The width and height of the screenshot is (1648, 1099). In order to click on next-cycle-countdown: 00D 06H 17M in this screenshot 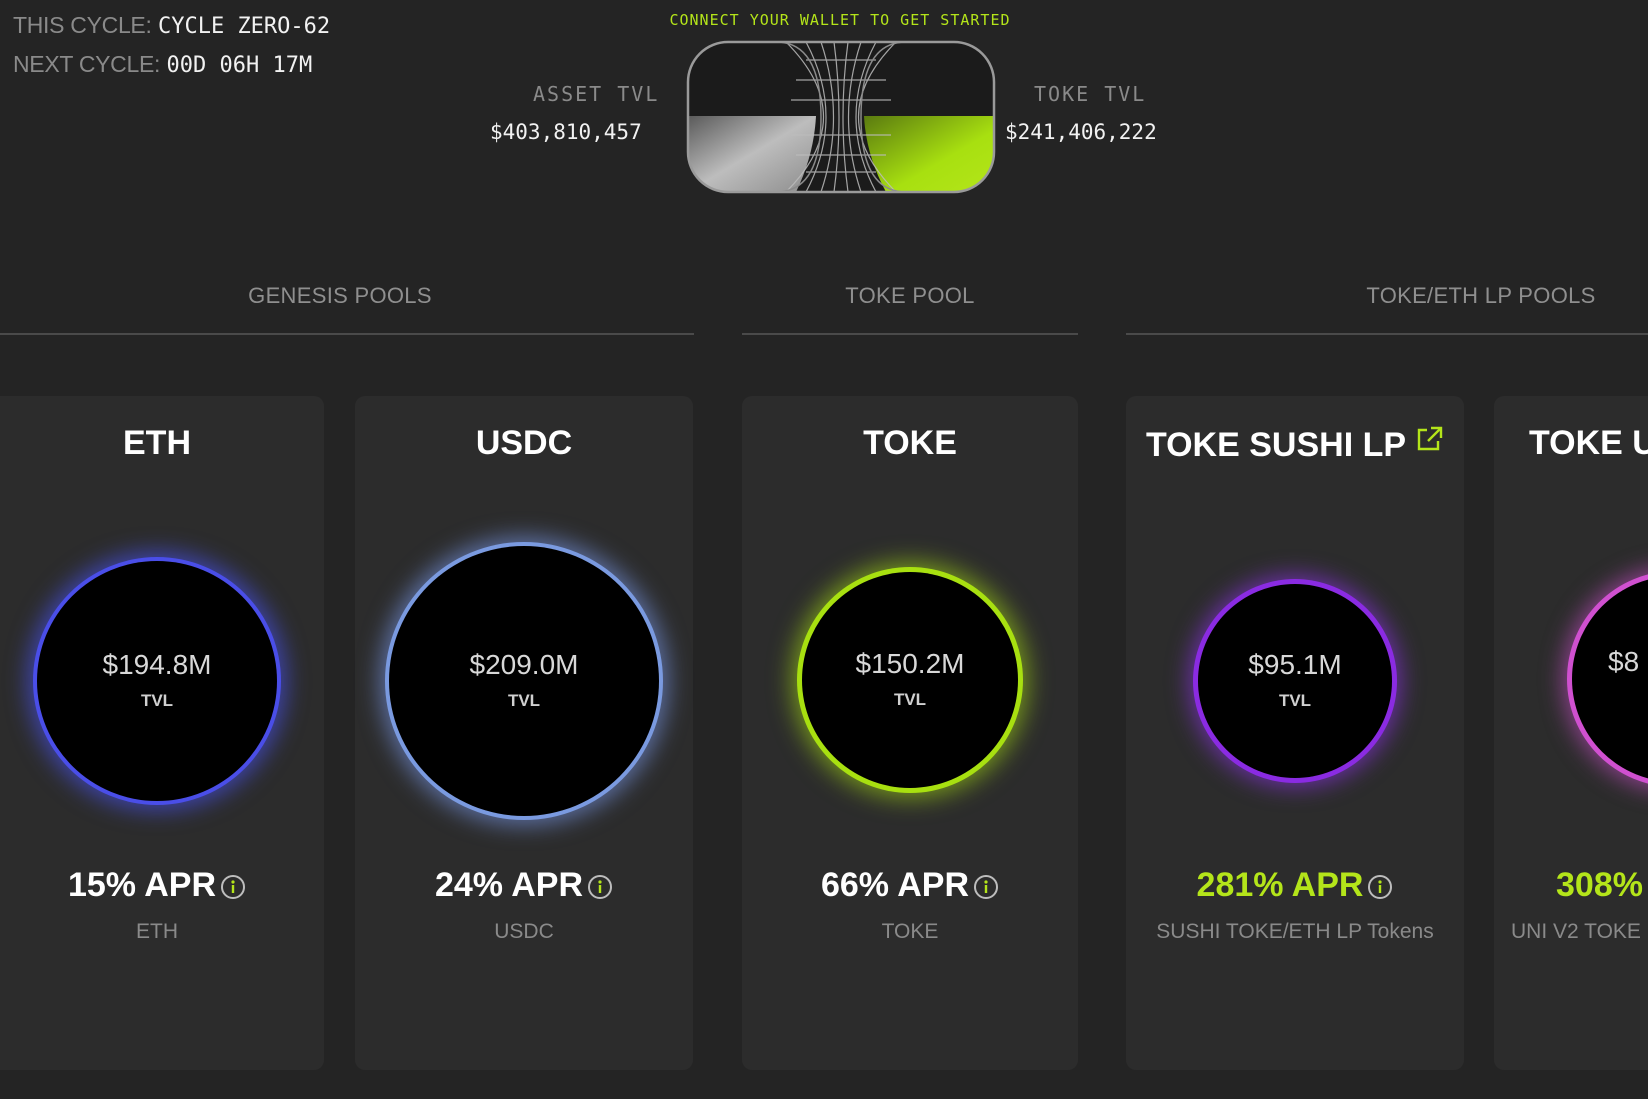, I will do `click(239, 65)`.